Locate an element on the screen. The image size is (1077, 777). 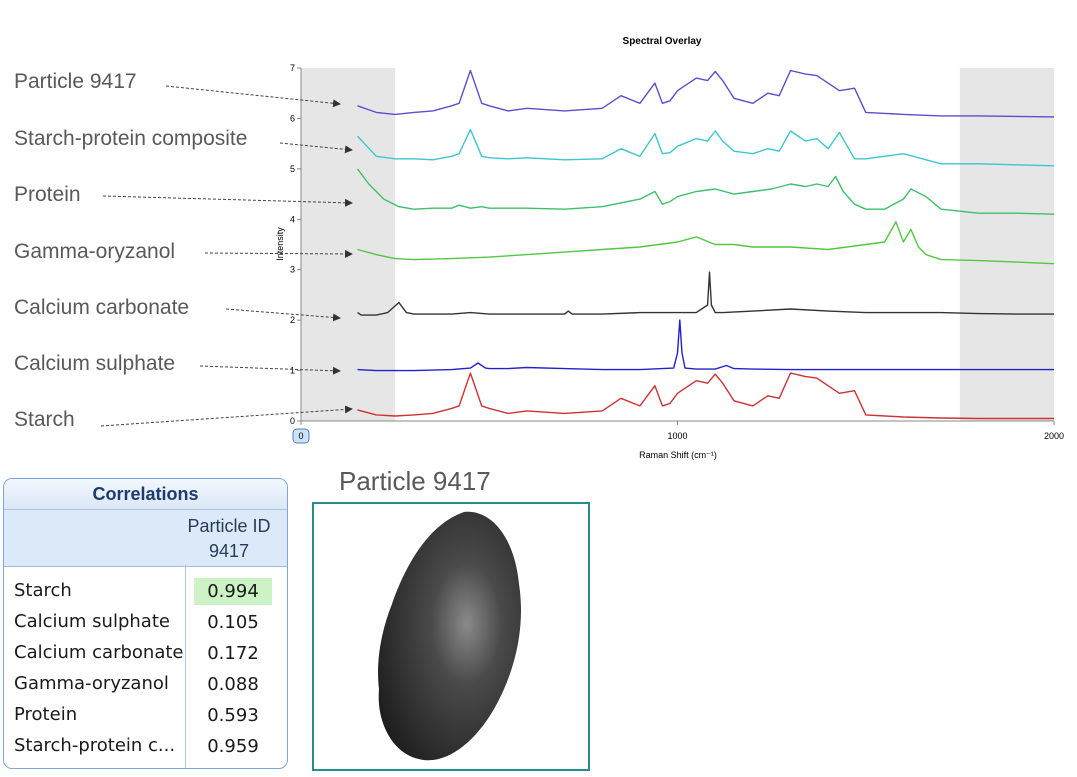
row-label: Calcium carbonate is located at coordinates (99, 652).